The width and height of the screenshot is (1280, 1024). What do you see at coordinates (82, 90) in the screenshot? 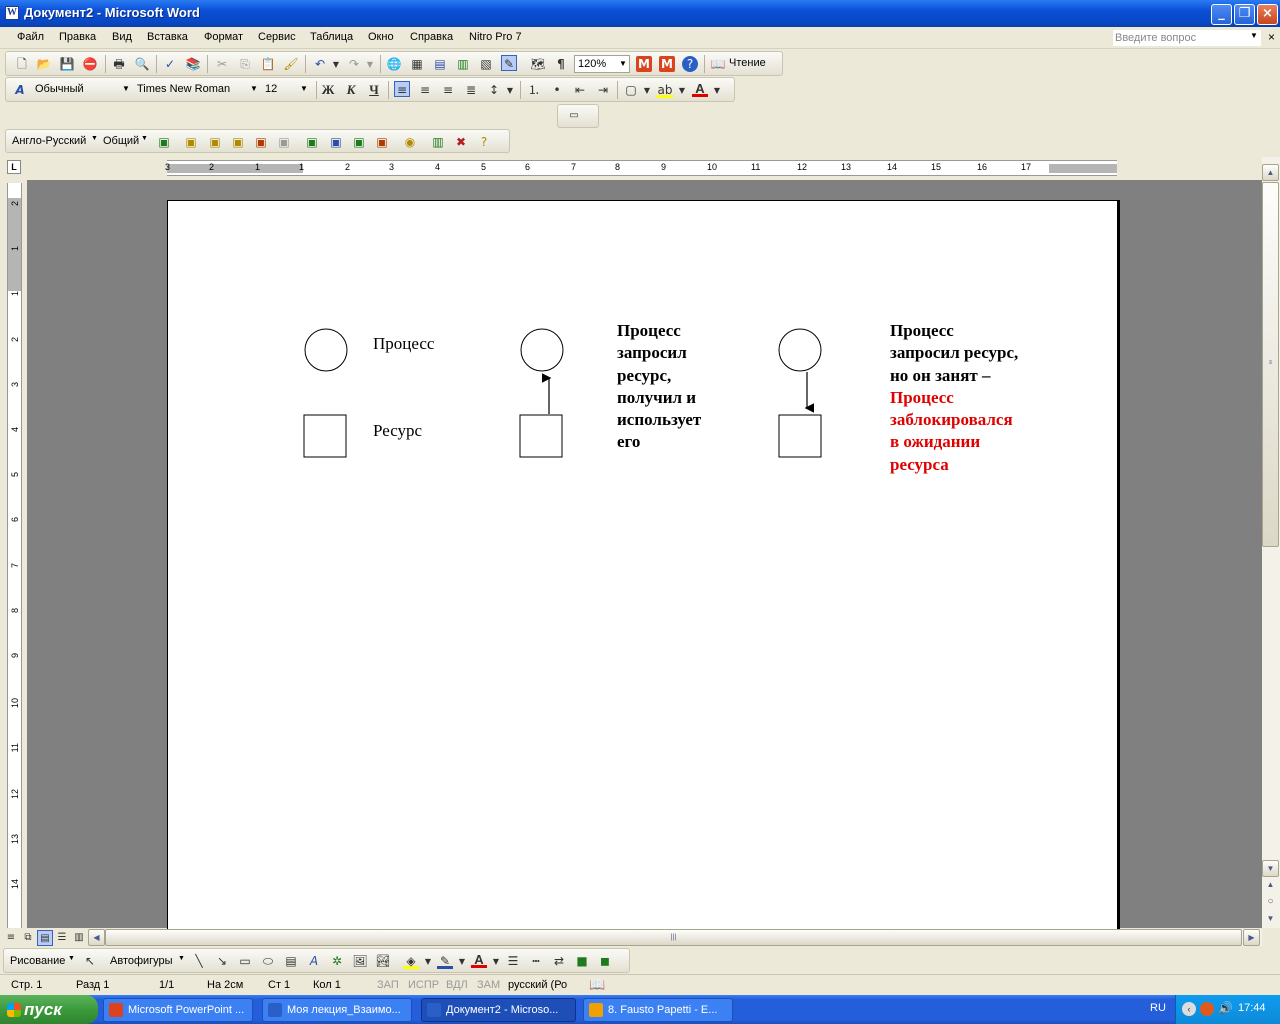
I see `style-select: Обычный ▼` at bounding box center [82, 90].